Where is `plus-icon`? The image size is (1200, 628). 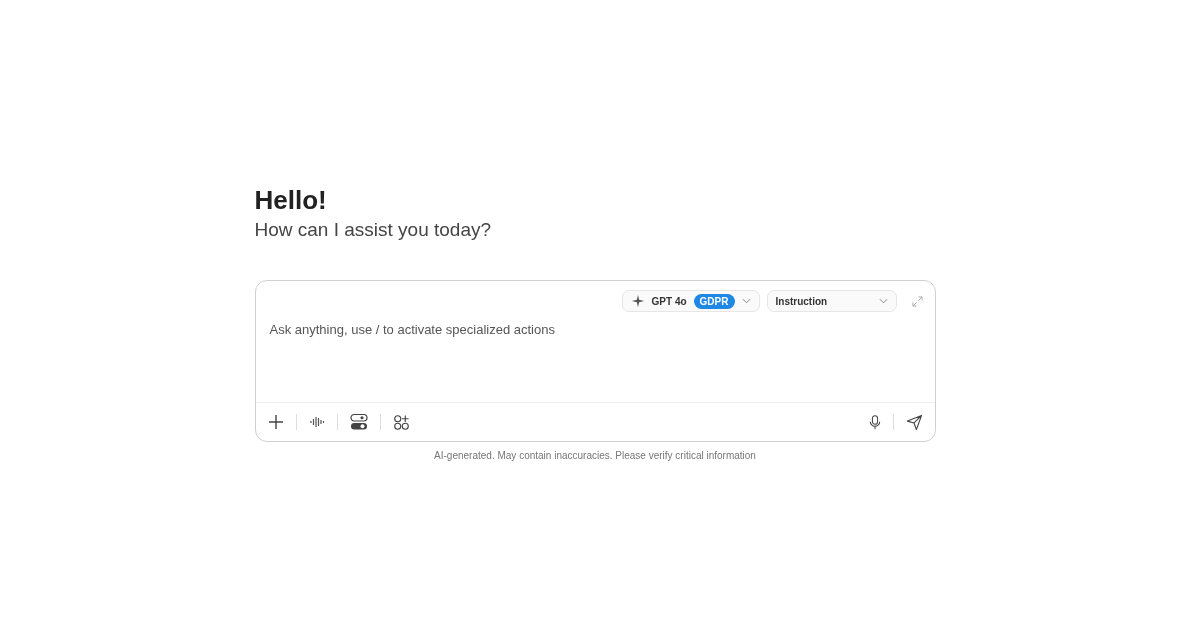
plus-icon is located at coordinates (275, 422).